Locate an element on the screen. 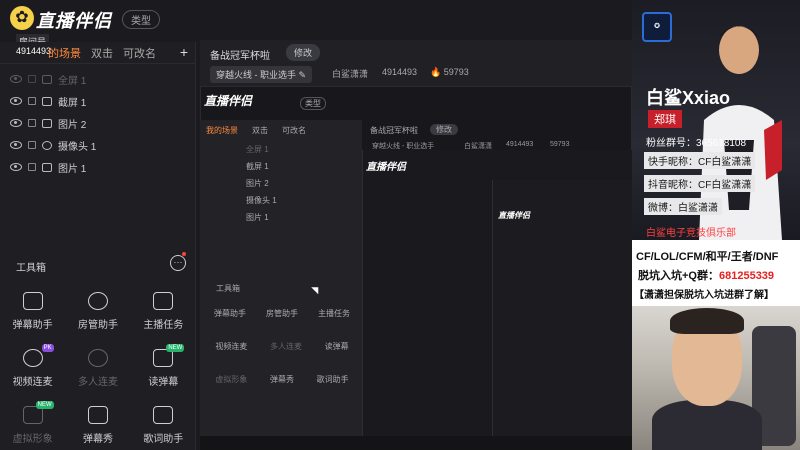  app-logo-text: 直播伴侣 is located at coordinates (74, 21).